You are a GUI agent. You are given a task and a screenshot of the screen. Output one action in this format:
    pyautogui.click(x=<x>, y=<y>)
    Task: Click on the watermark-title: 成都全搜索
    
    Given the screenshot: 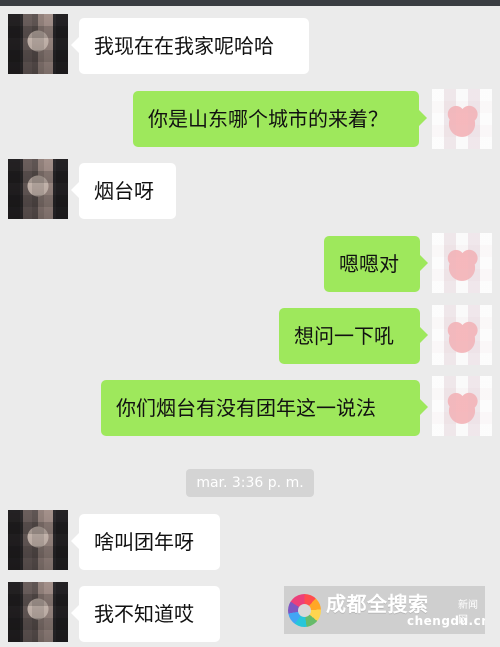 What is the action you would take?
    pyautogui.click(x=377, y=604)
    